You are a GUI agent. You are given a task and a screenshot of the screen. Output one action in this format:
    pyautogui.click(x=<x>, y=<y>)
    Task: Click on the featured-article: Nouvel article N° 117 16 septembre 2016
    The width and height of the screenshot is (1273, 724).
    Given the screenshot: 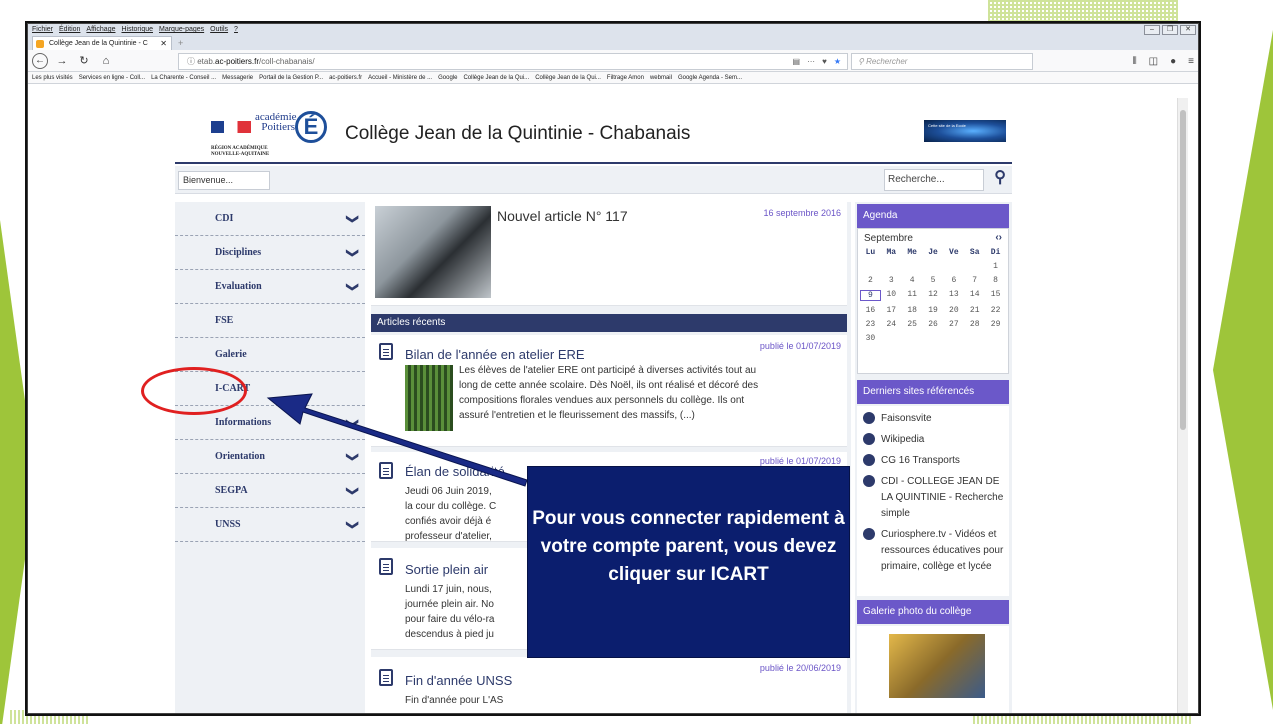 What is the action you would take?
    pyautogui.click(x=609, y=254)
    